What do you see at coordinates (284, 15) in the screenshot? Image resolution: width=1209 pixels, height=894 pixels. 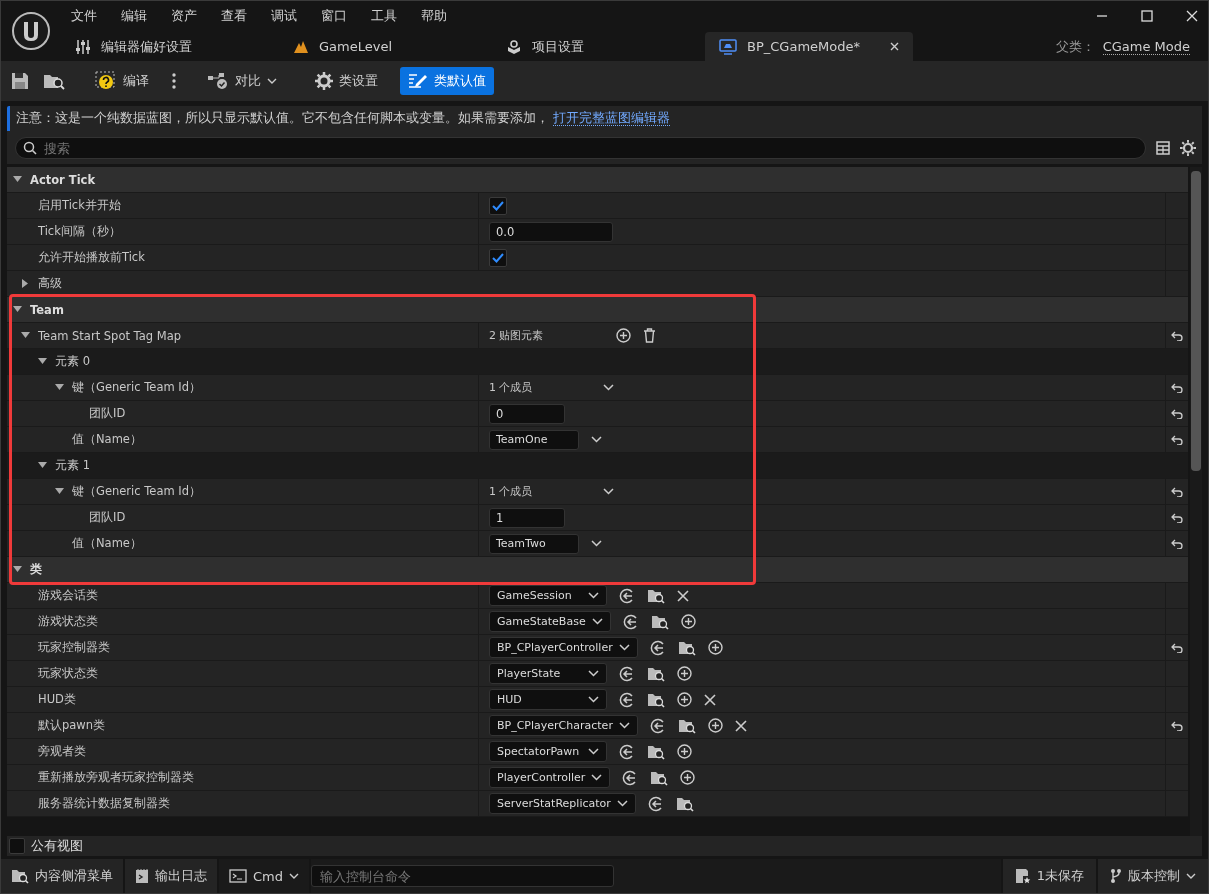 I see `menu-item: 调试` at bounding box center [284, 15].